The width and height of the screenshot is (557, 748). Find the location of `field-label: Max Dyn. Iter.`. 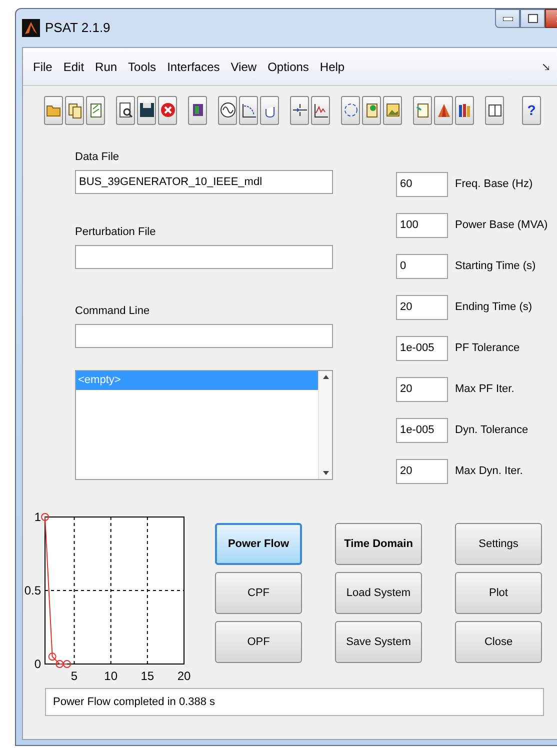

field-label: Max Dyn. Iter. is located at coordinates (489, 472).